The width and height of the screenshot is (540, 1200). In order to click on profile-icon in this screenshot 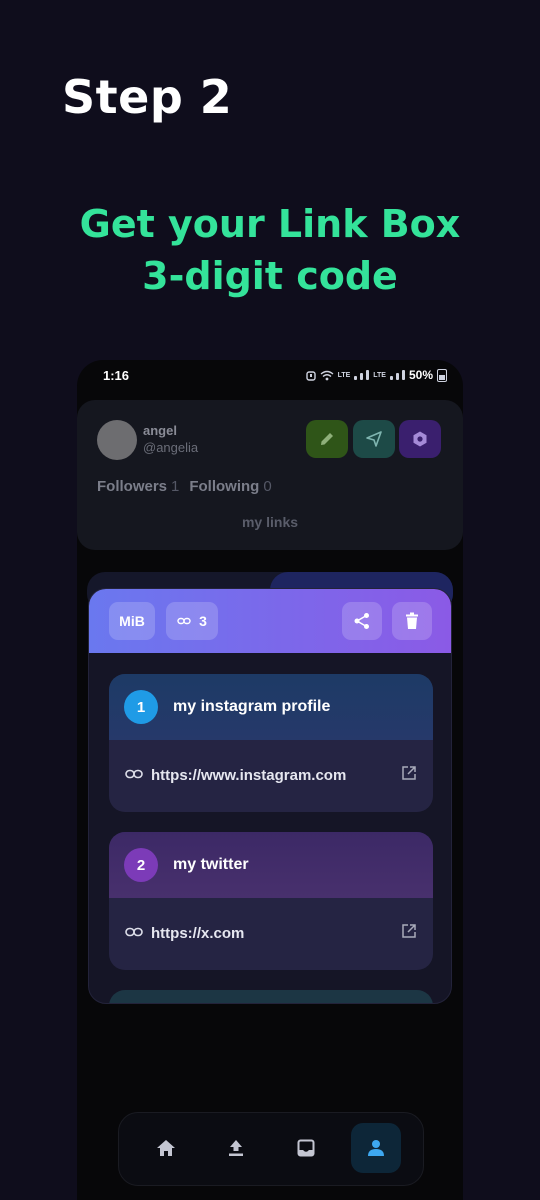, I will do `click(376, 1148)`.